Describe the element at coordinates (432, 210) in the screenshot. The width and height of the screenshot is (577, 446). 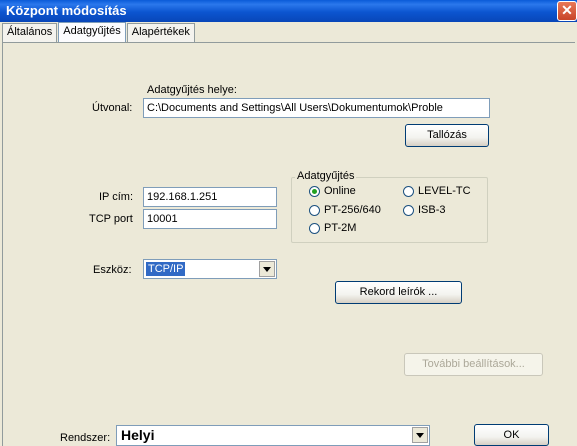
I see `radio-isb-3-label: ISB-3` at that location.